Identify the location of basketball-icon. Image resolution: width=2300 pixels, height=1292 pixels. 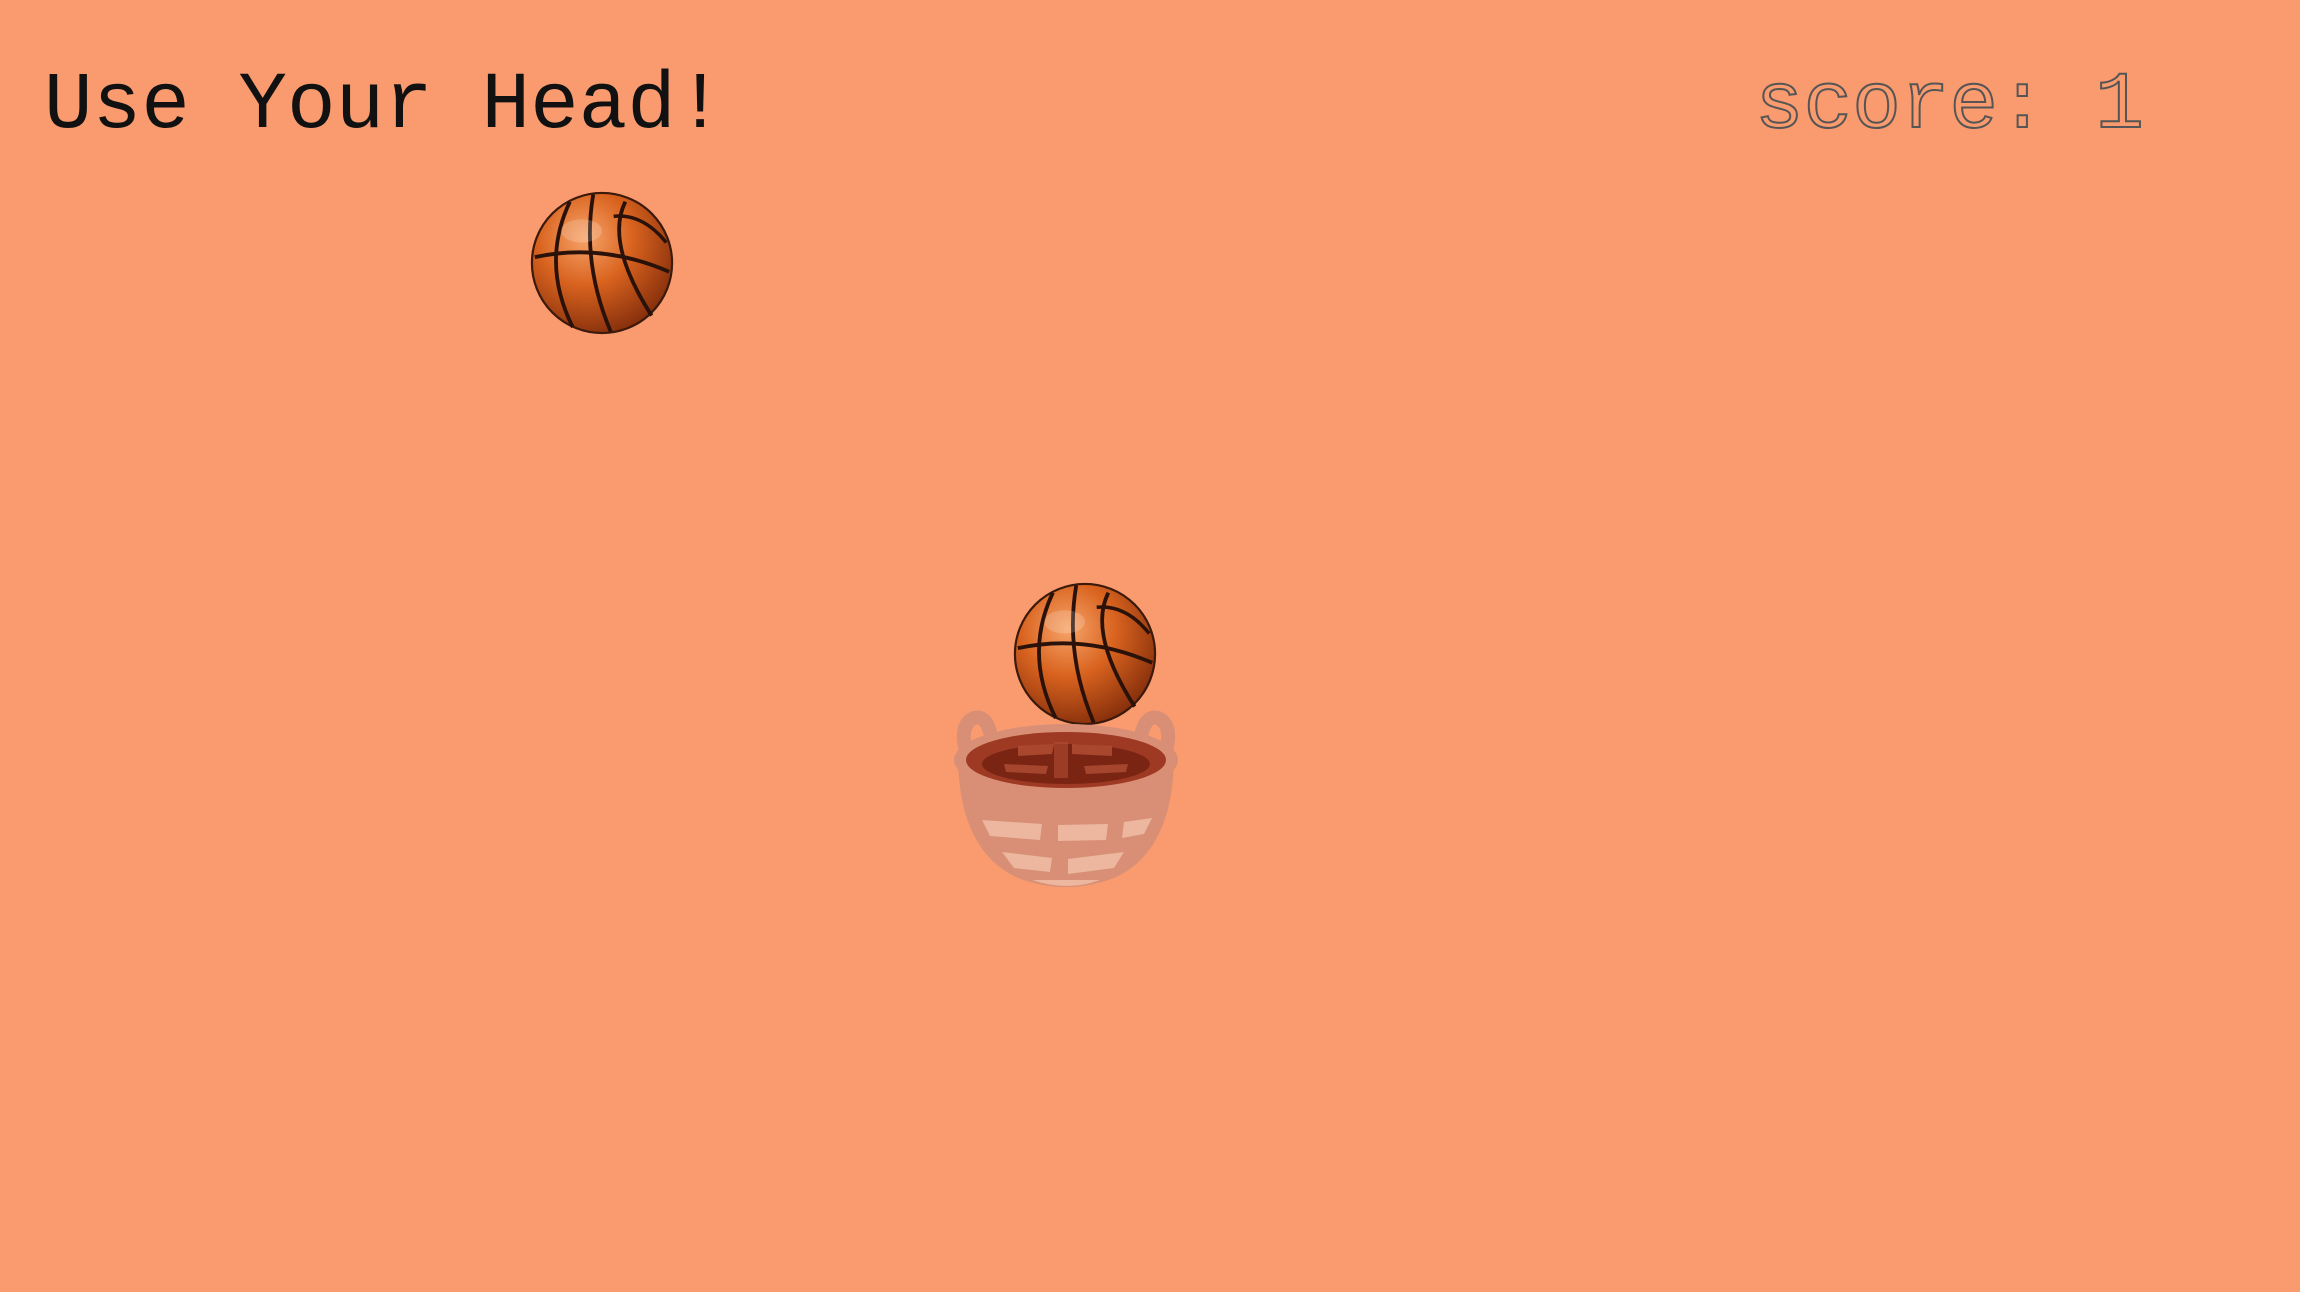
(602, 263).